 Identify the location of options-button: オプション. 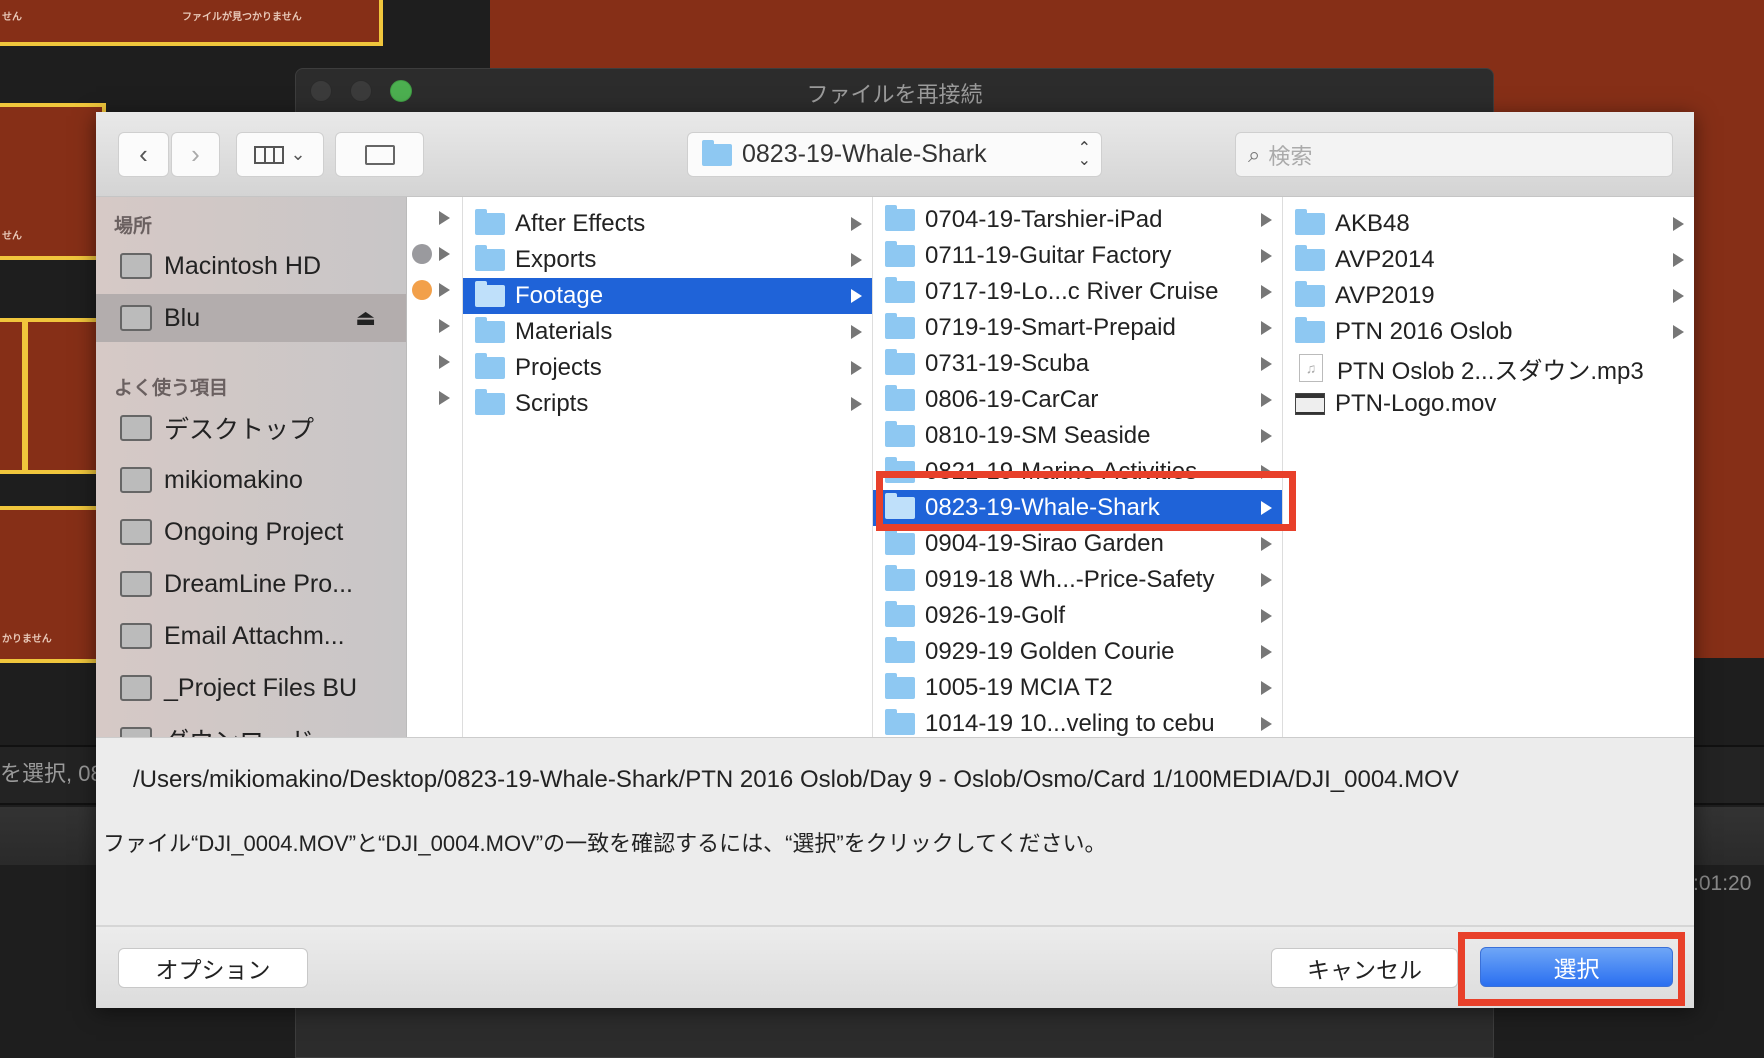
(213, 968).